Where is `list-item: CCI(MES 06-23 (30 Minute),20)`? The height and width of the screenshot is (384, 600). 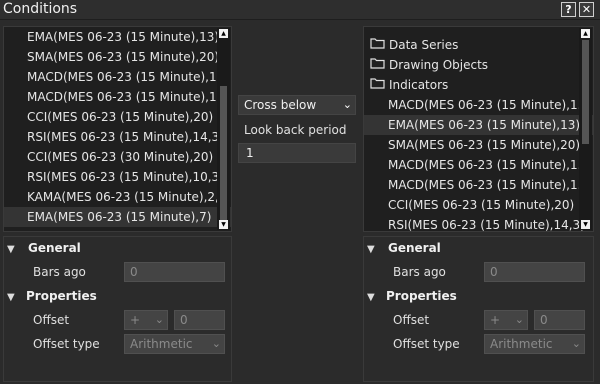 list-item: CCI(MES 06-23 (30 Minute),20) is located at coordinates (117, 157).